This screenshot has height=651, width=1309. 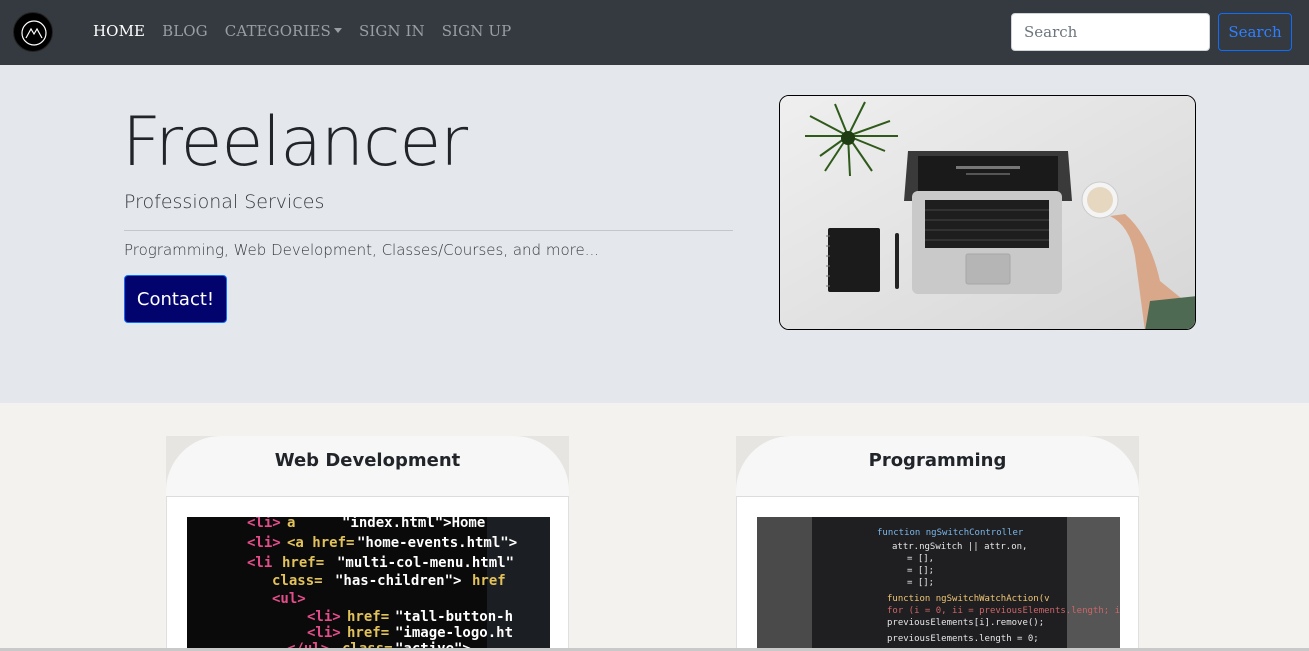 I want to click on nav-sign-up: SIGN UP, so click(x=477, y=31).